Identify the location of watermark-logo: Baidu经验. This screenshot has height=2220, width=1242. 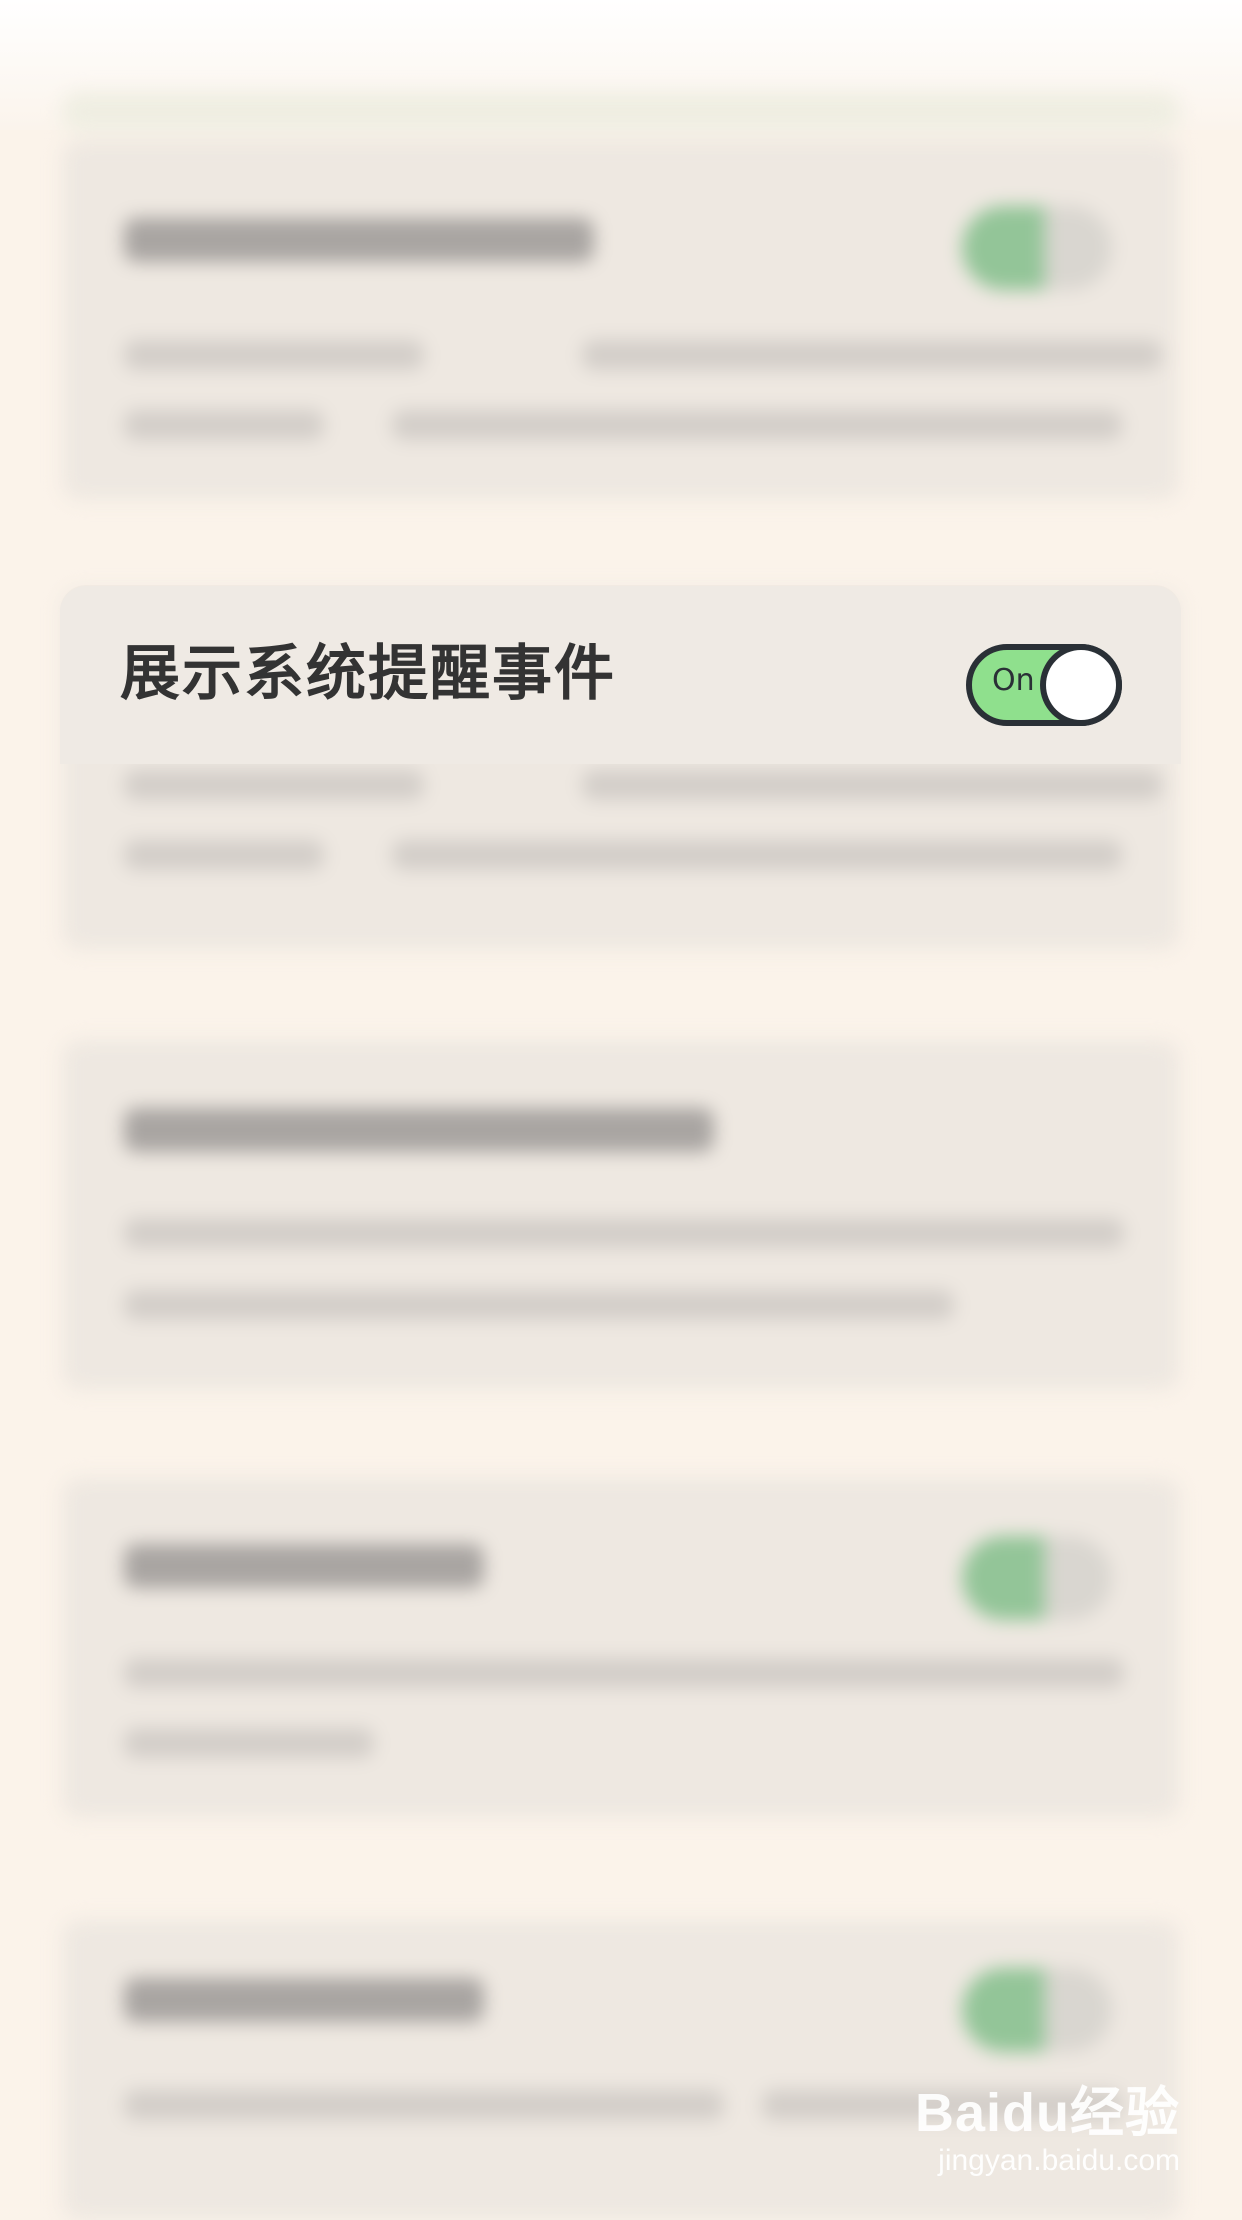
(1047, 2113).